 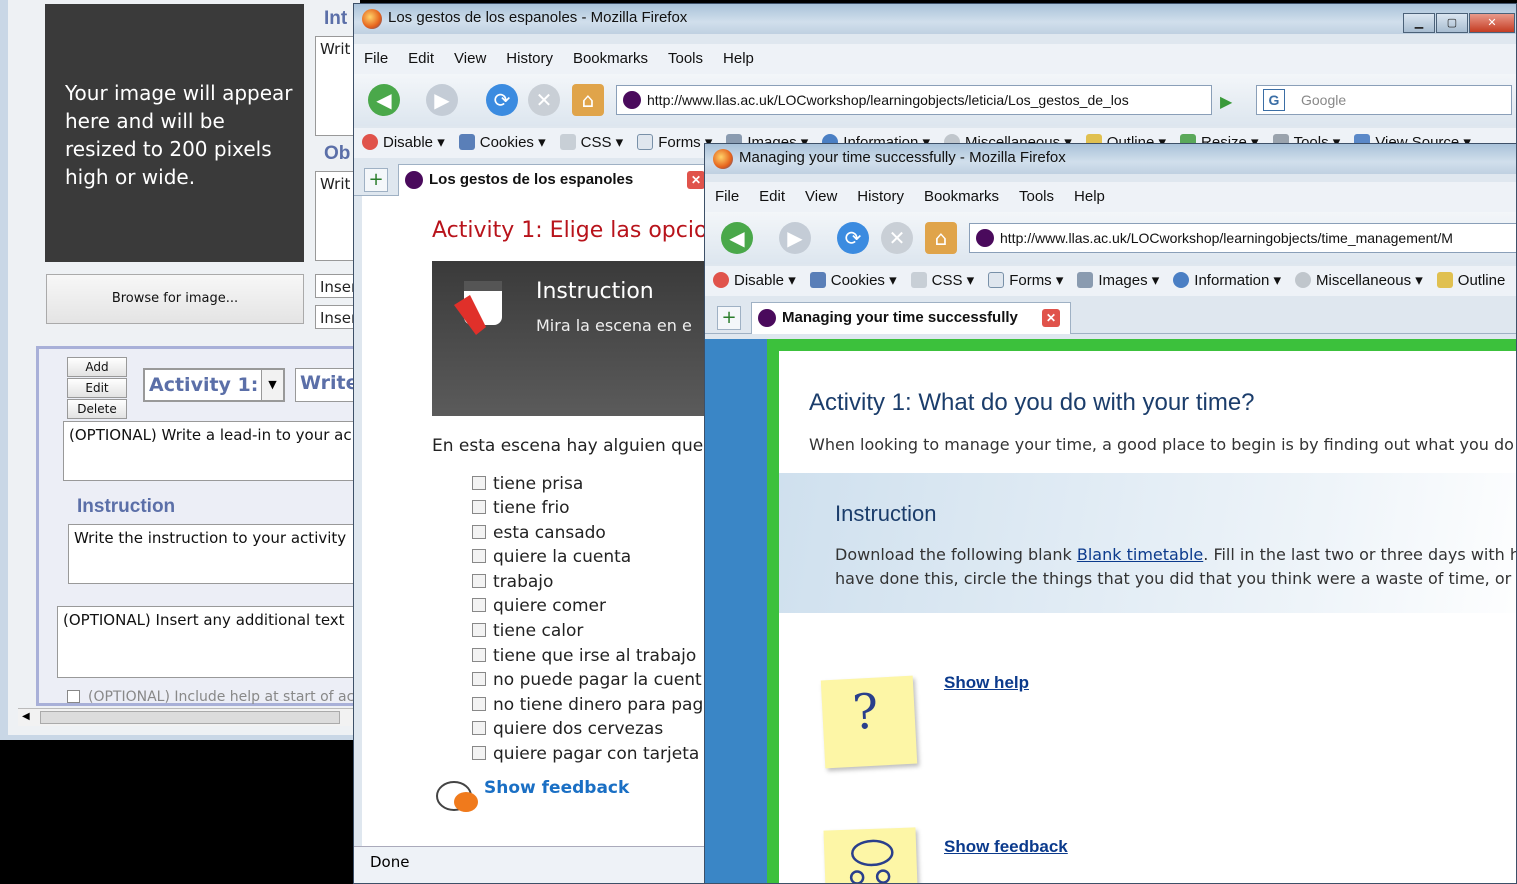 What do you see at coordinates (521, 508) in the screenshot?
I see `option-row: tiene frio` at bounding box center [521, 508].